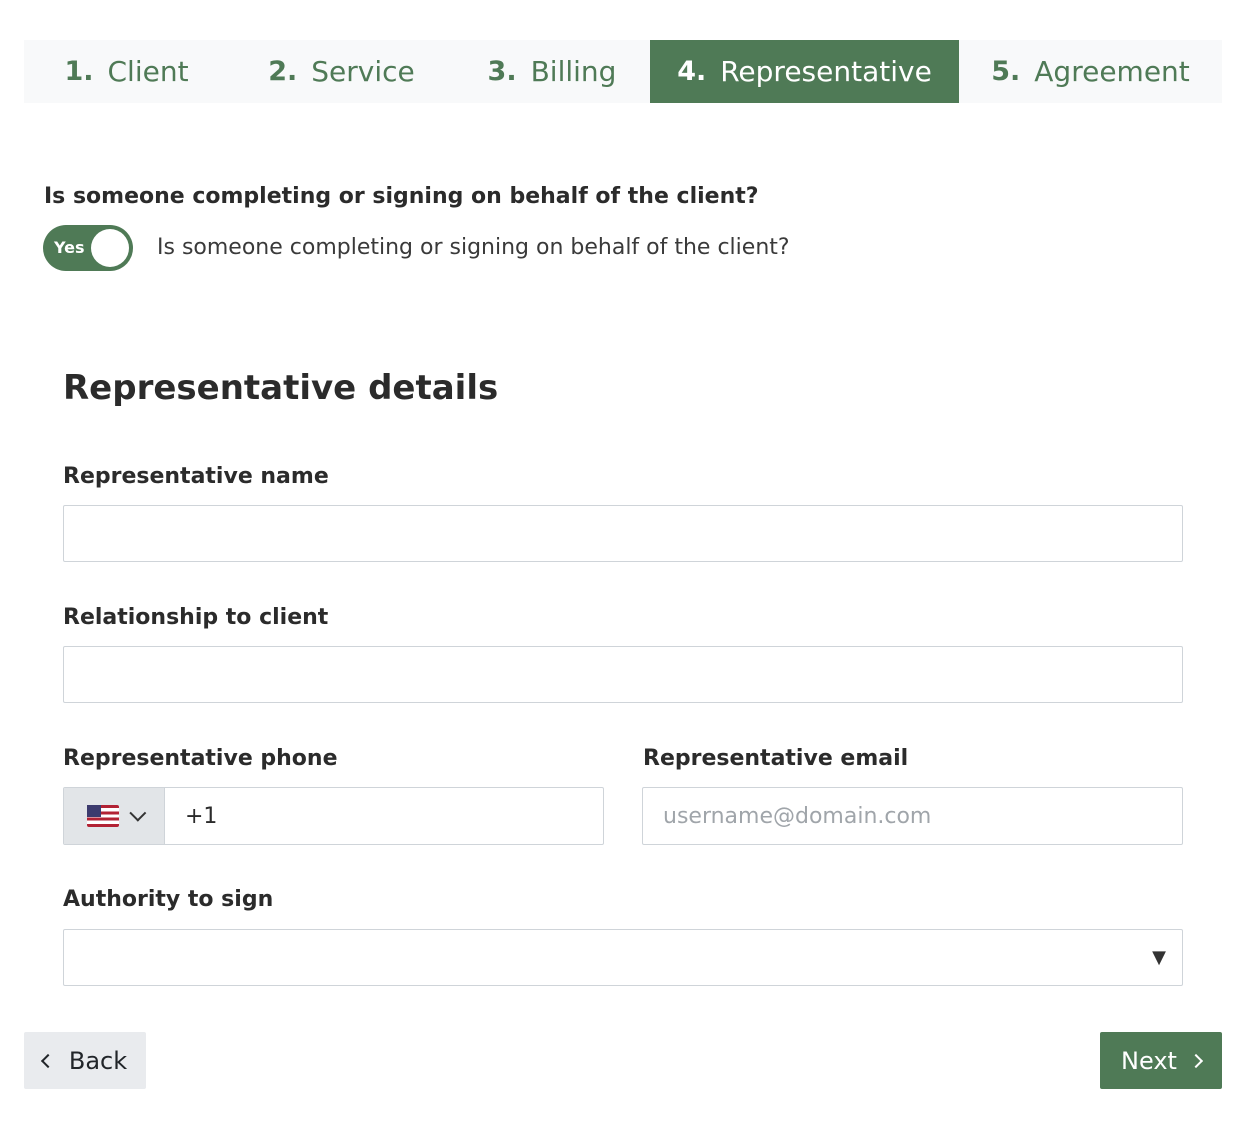 This screenshot has width=1254, height=1130. I want to click on representative-phone-label: Representative phone, so click(200, 758).